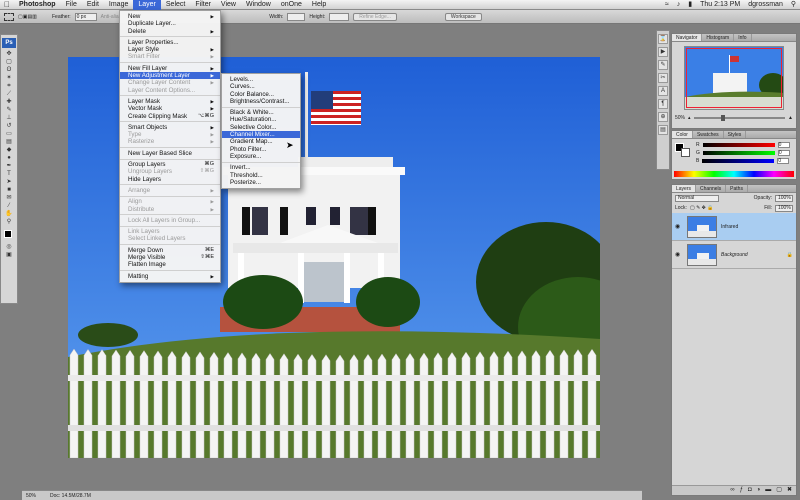  I want to click on adjustment-icon: ◑, so click(759, 490).